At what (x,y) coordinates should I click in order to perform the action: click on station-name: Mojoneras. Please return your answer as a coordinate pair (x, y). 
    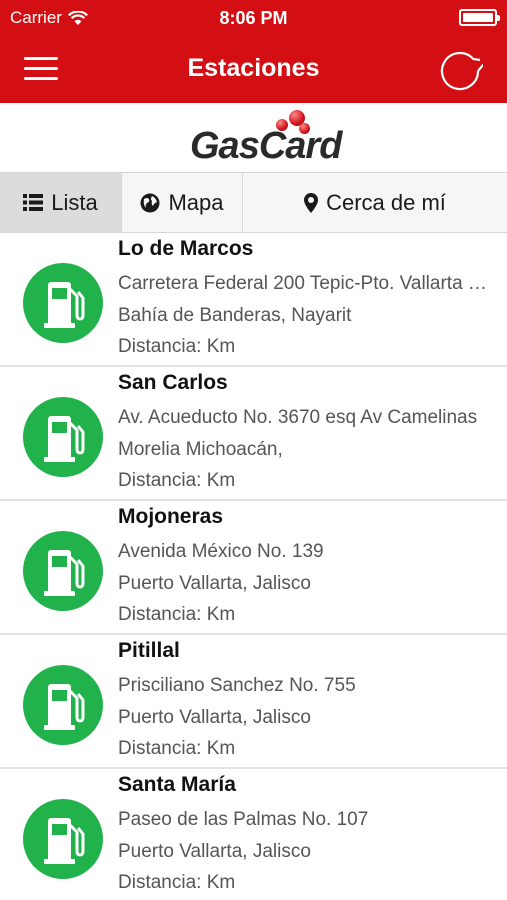
    Looking at the image, I should click on (171, 516).